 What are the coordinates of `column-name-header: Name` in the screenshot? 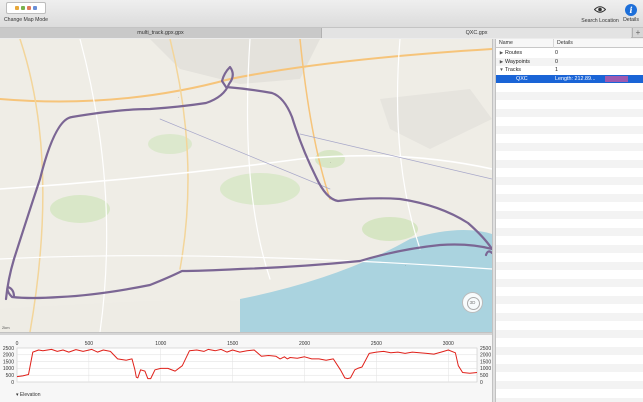 It's located at (525, 43).